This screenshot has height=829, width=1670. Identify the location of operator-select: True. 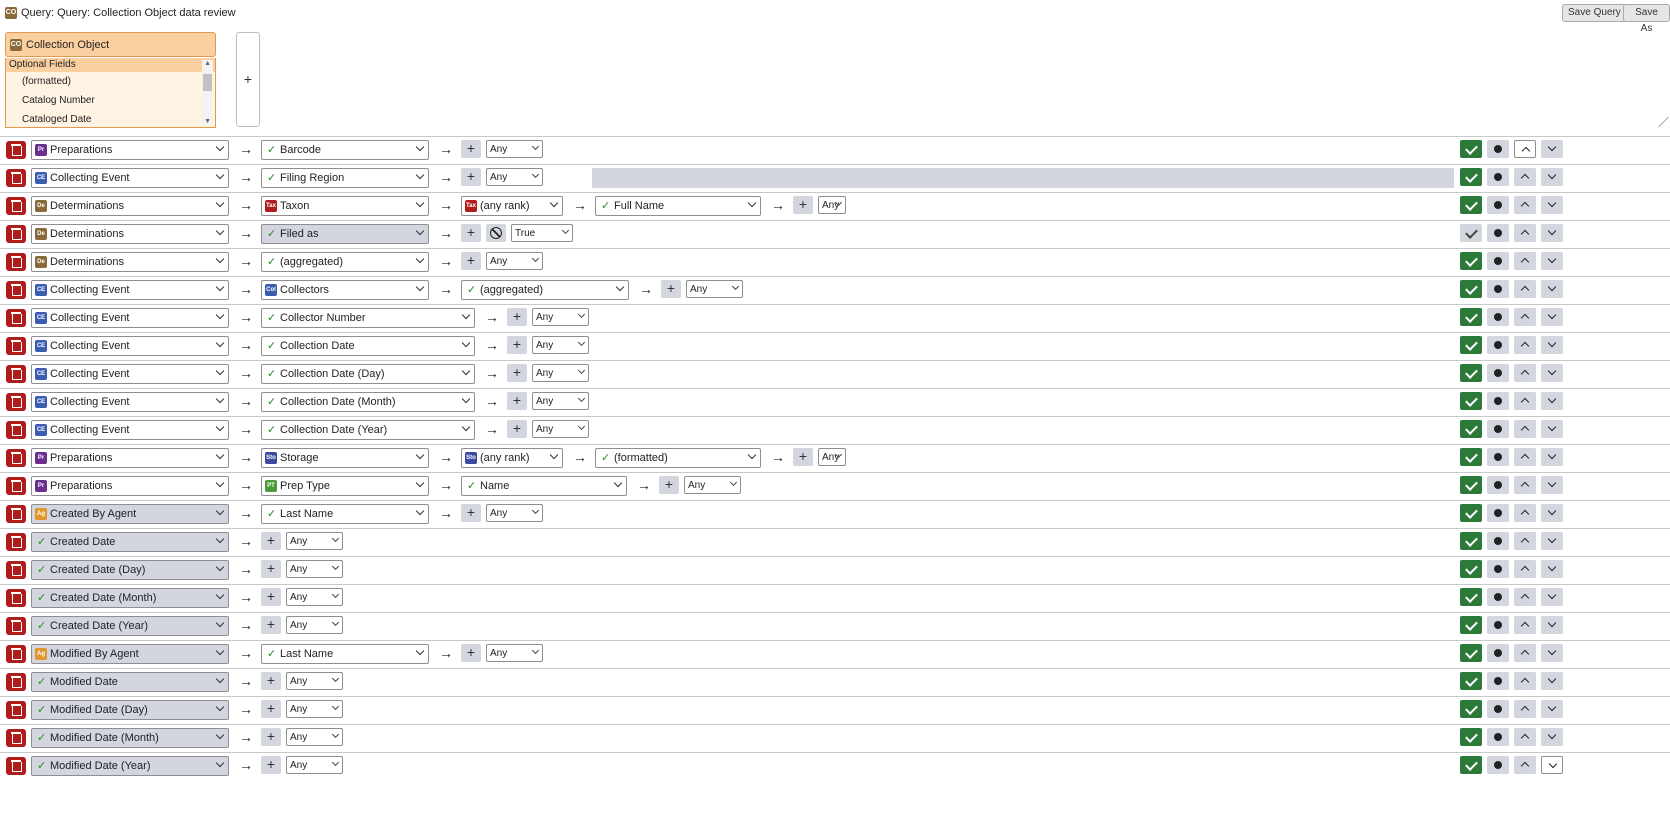
(542, 233).